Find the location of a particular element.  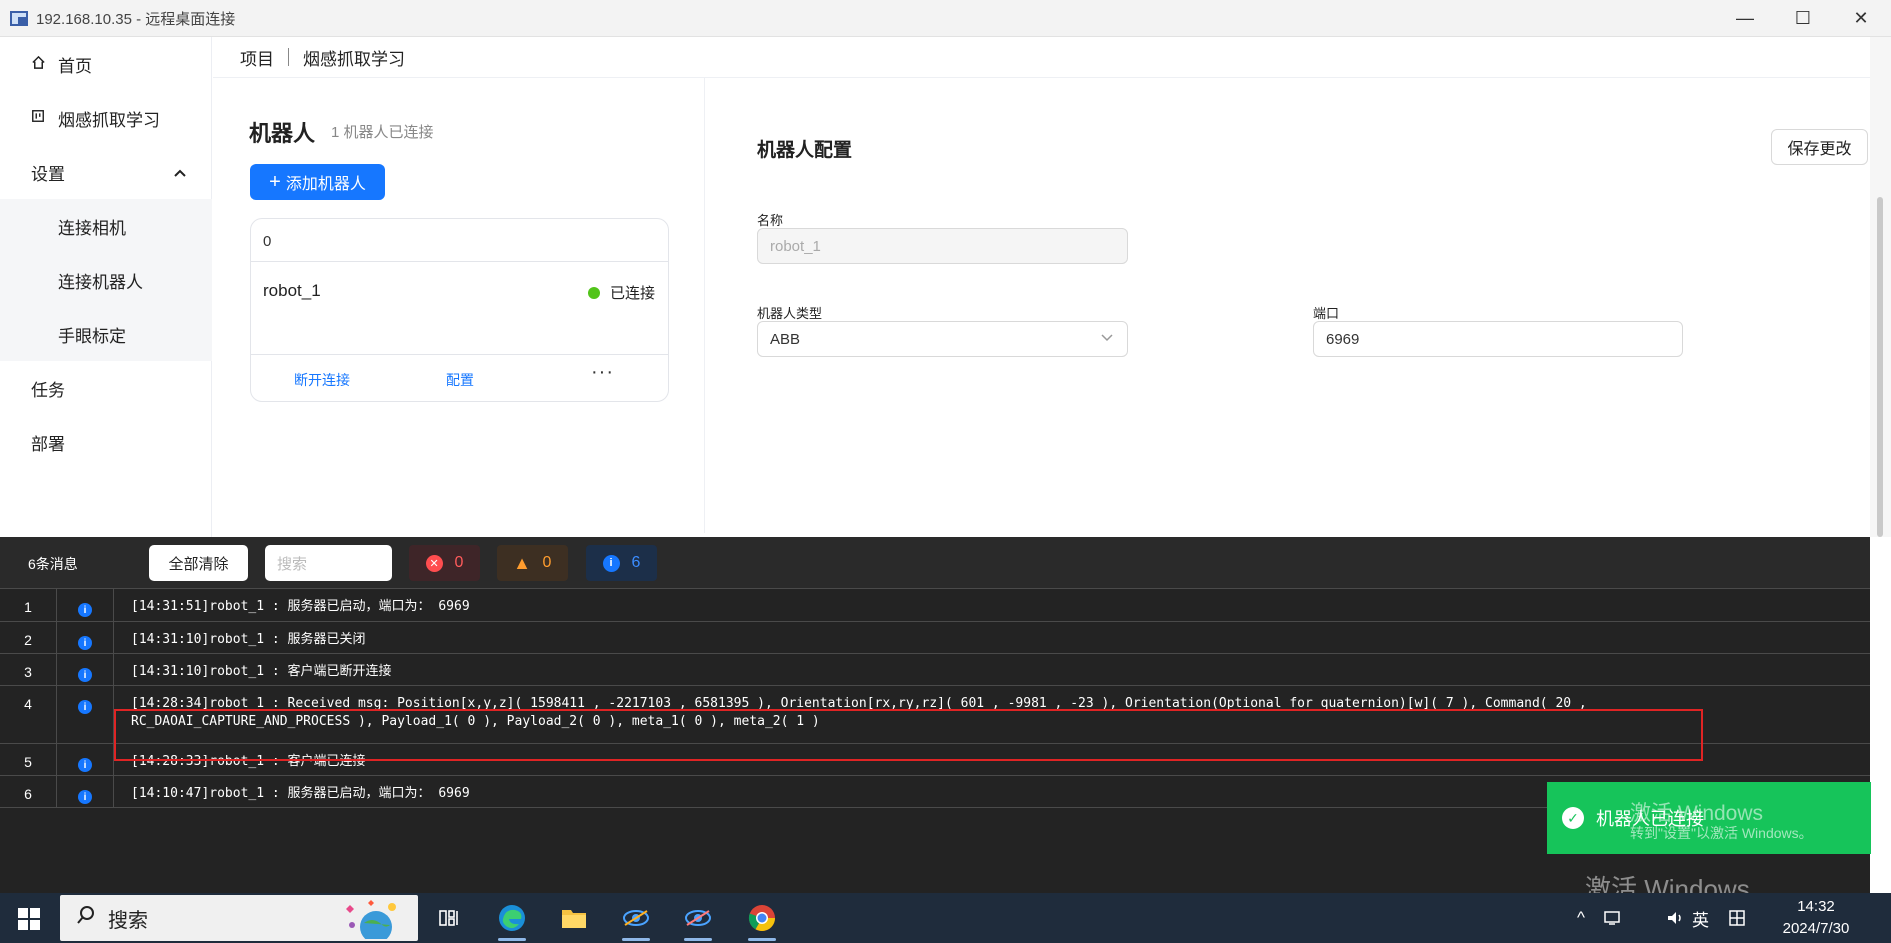

sidebar-item-home: 首页 is located at coordinates (106, 64).